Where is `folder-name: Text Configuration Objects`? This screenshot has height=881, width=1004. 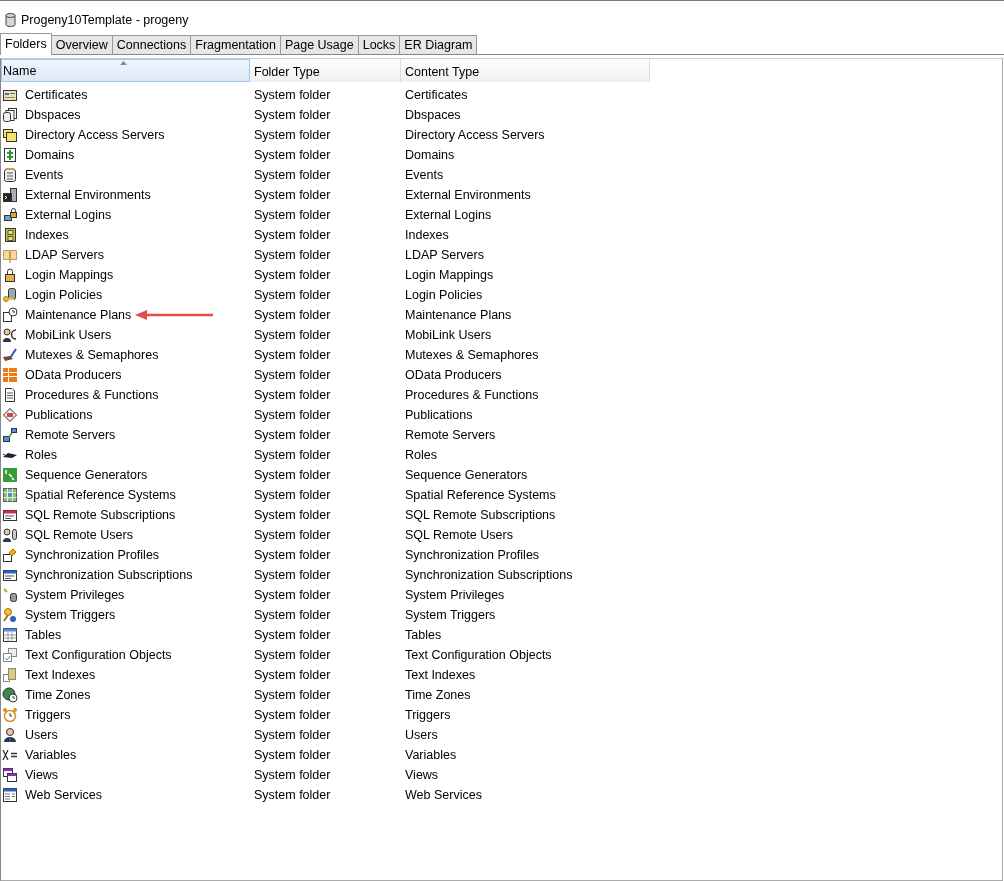 folder-name: Text Configuration Objects is located at coordinates (98, 655).